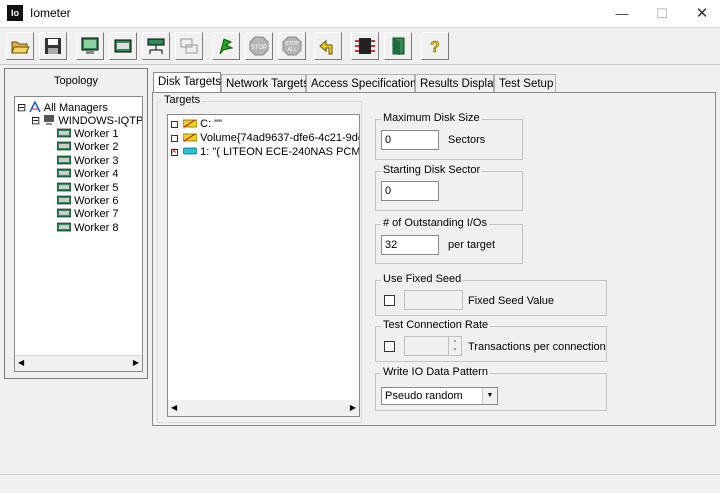  I want to click on write-io-pattern-label: Write IO Data Pattern, so click(435, 372).